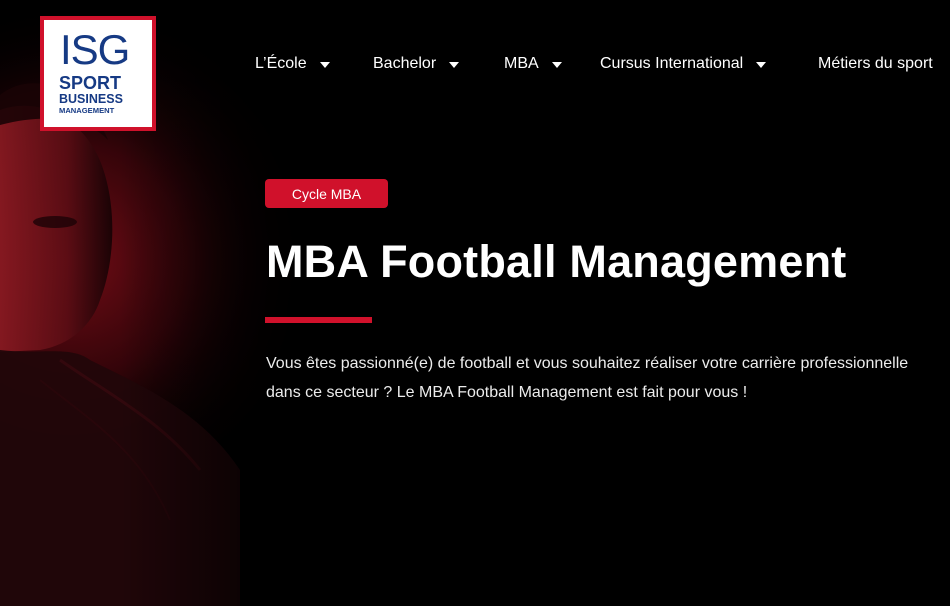 The width and height of the screenshot is (950, 606). Describe the element at coordinates (521, 63) in the screenshot. I see `nav-item-label: MBA` at that location.